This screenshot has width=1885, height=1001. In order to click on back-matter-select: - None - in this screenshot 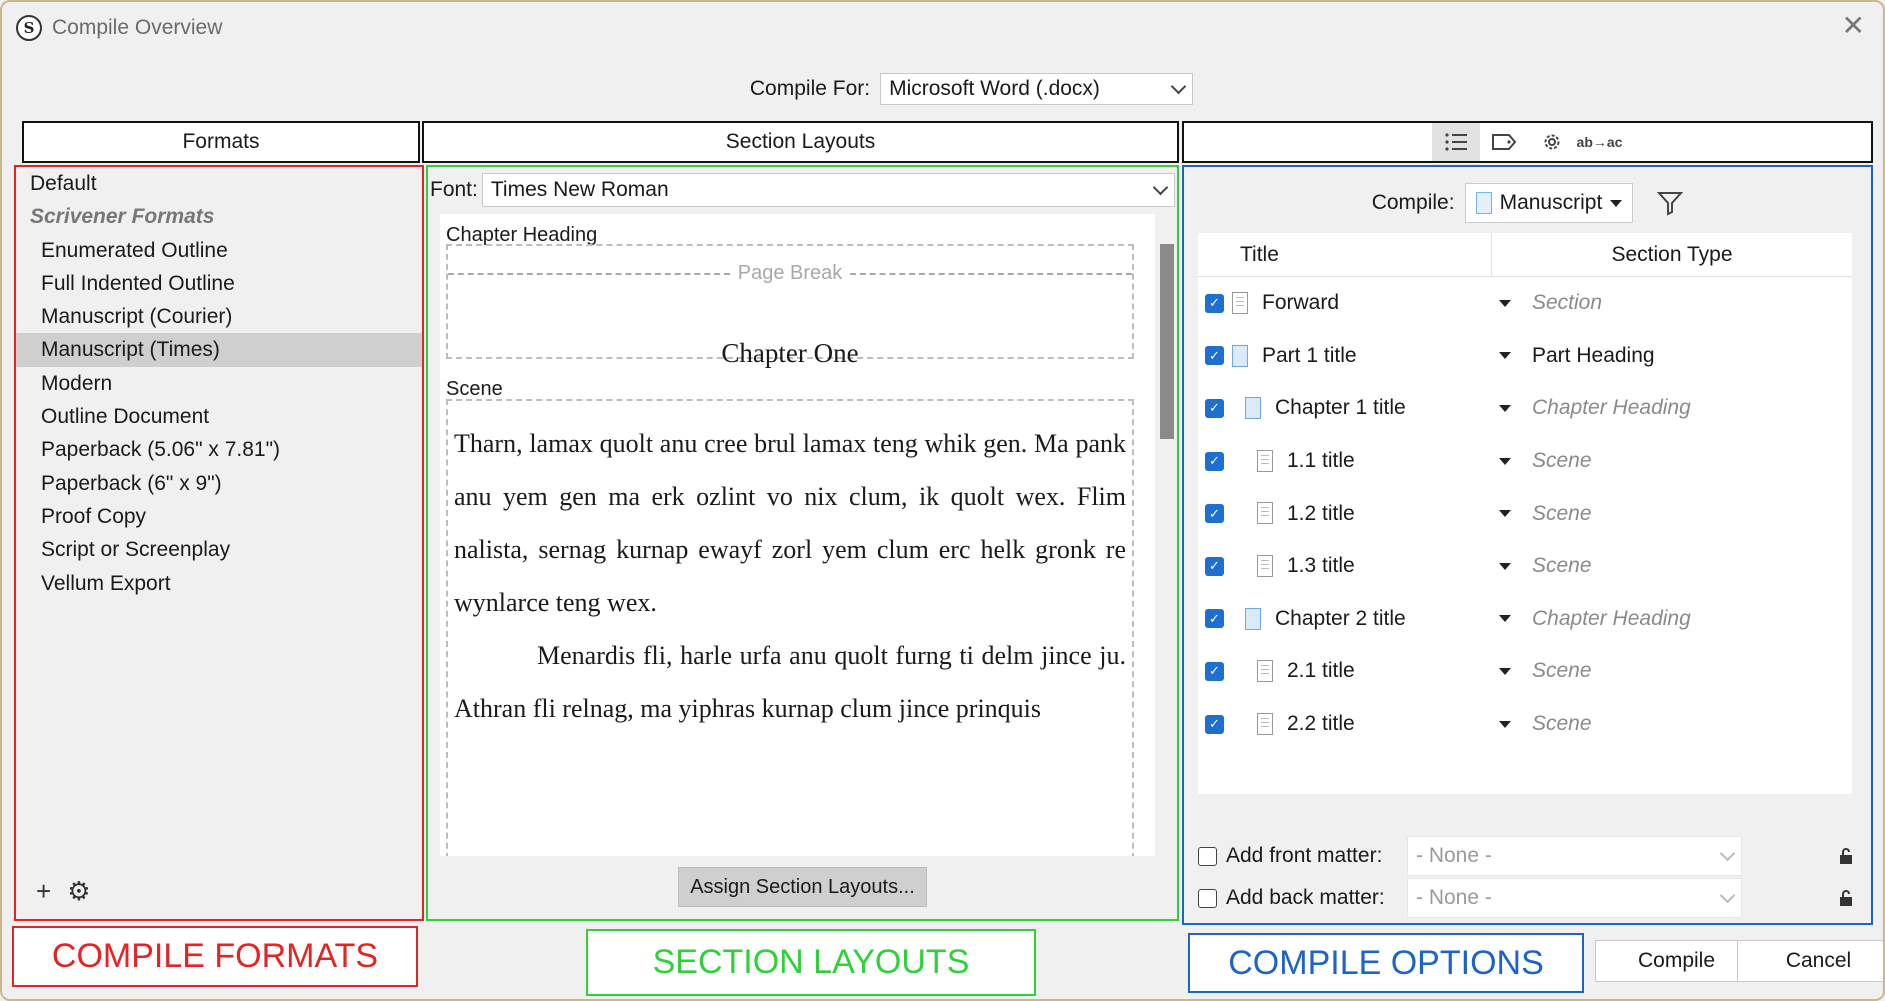, I will do `click(1574, 898)`.